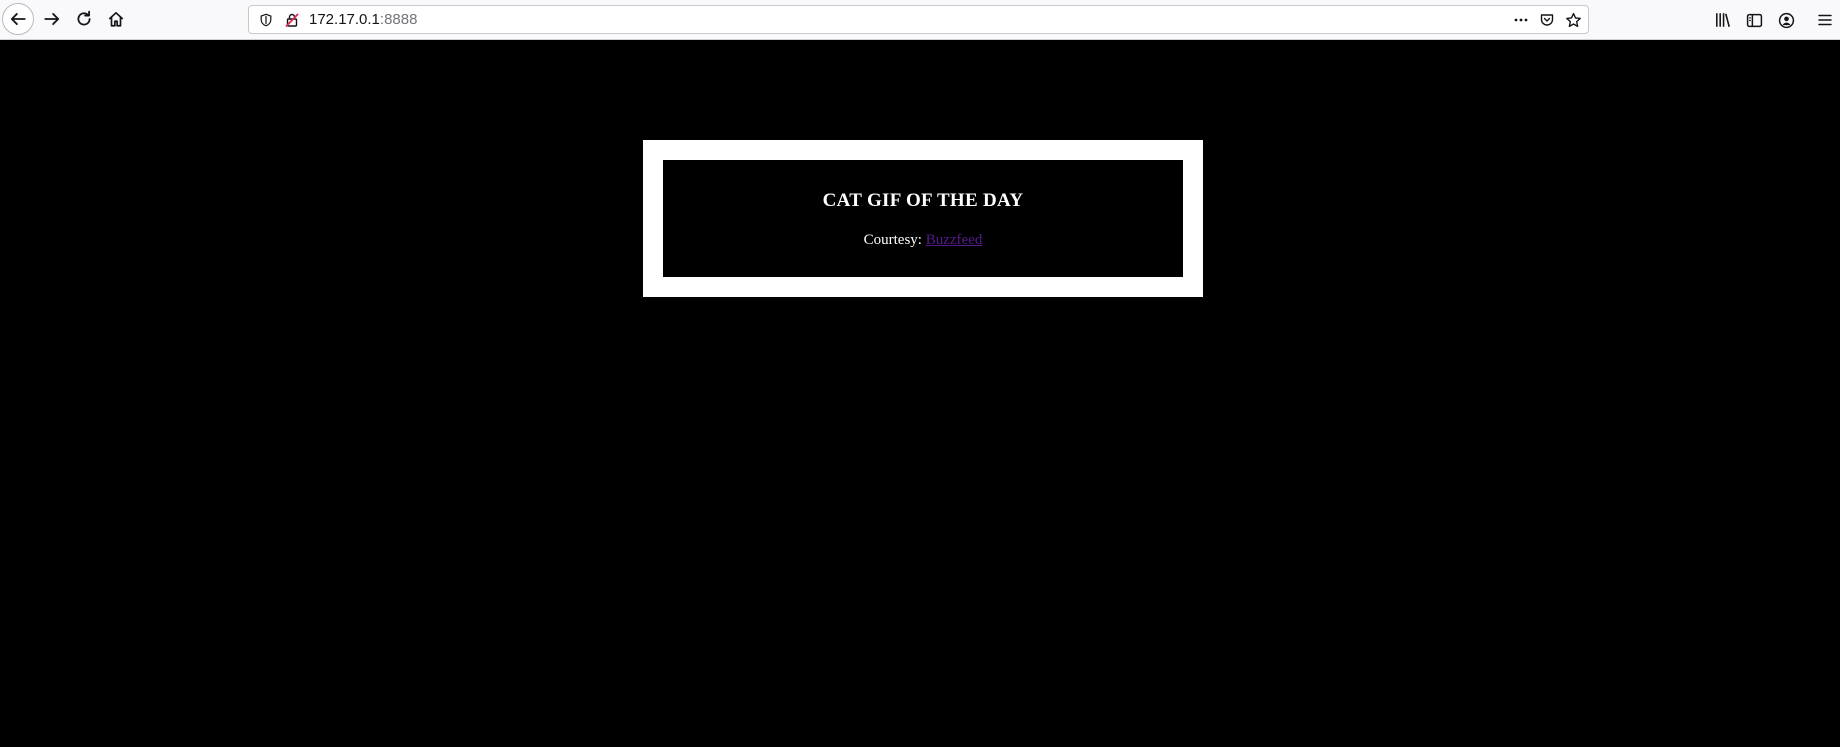 The height and width of the screenshot is (747, 1840). Describe the element at coordinates (292, 20) in the screenshot. I see `insecure-connection-icon` at that location.